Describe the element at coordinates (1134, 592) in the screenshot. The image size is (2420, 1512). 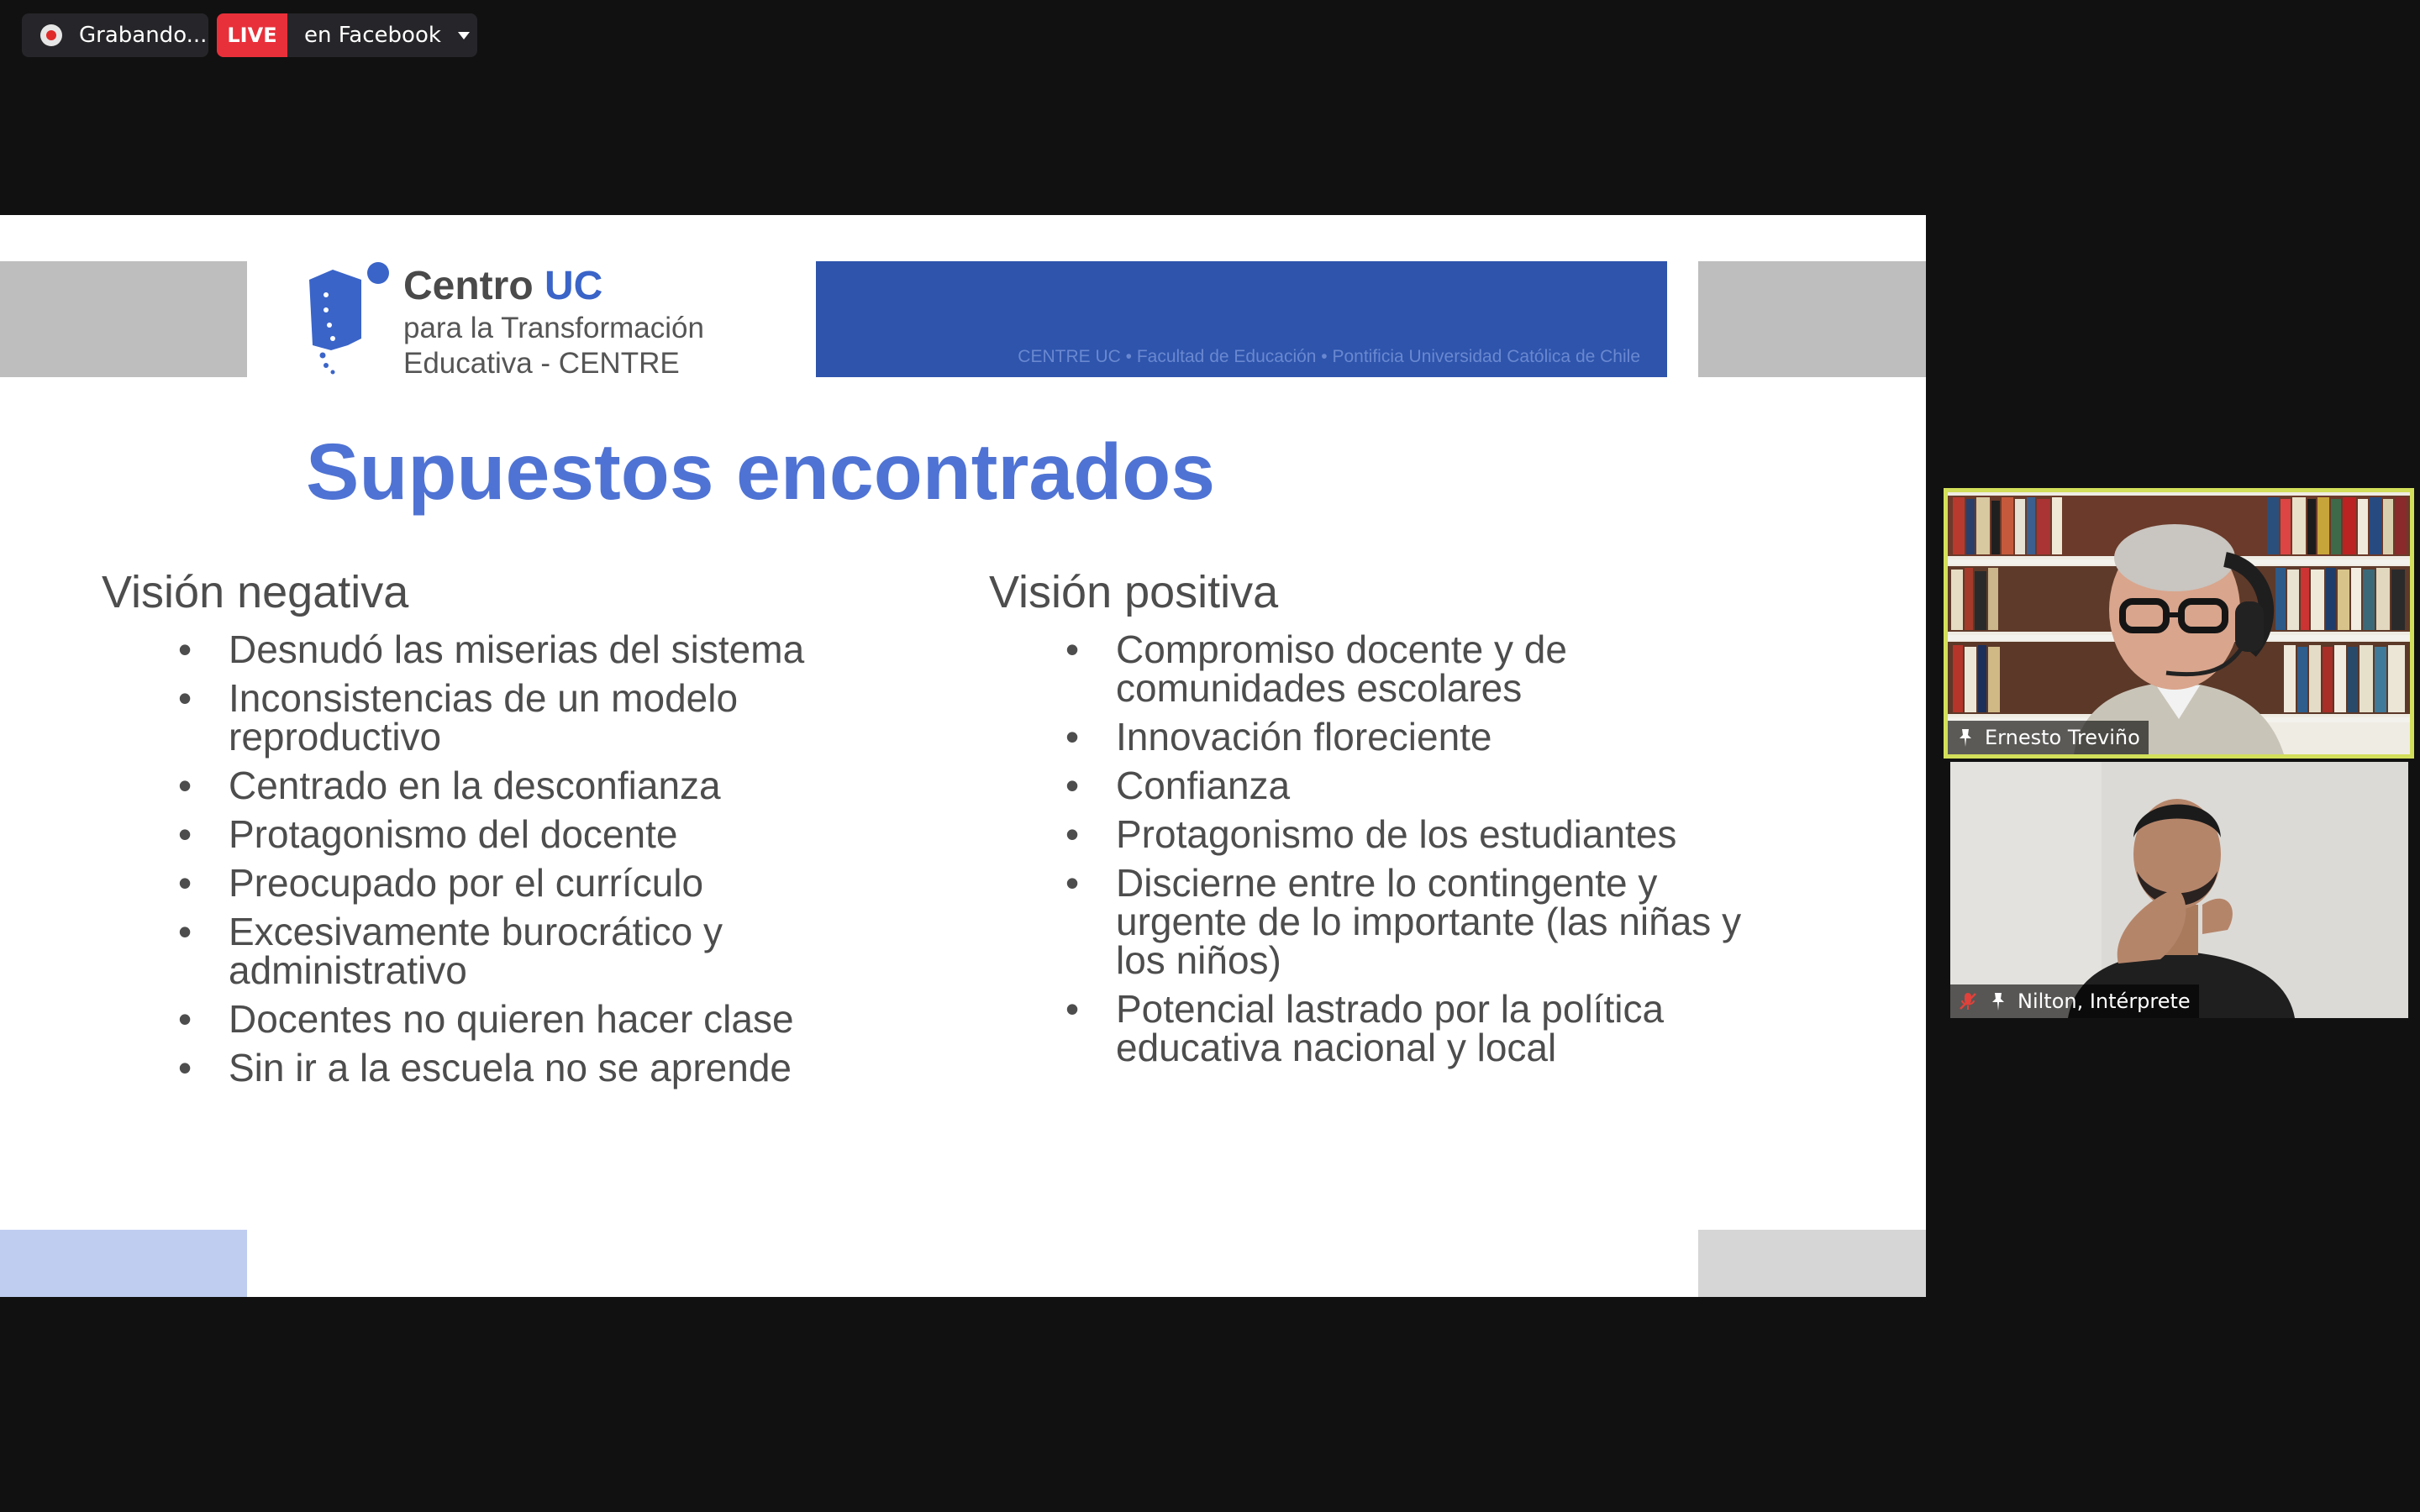
I see `right-column-heading: Visión positiva` at that location.